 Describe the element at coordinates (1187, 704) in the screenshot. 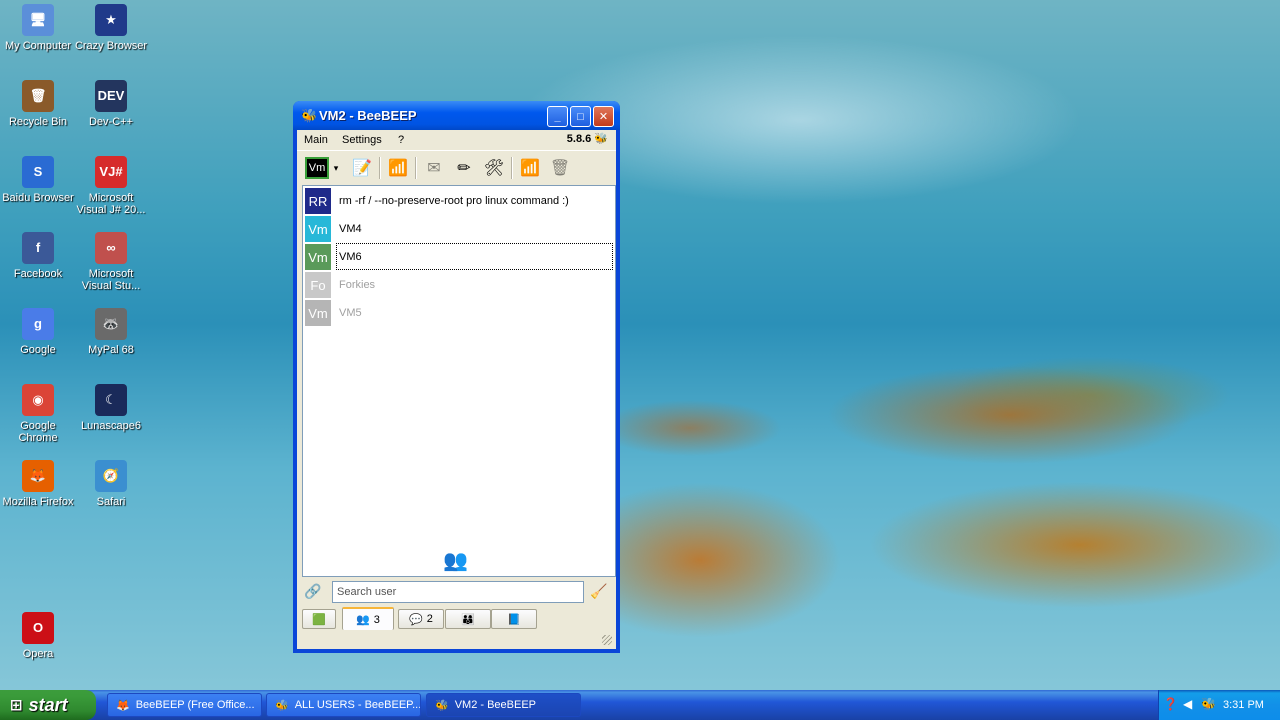

I see `chevron-left-icon: ◀` at that location.